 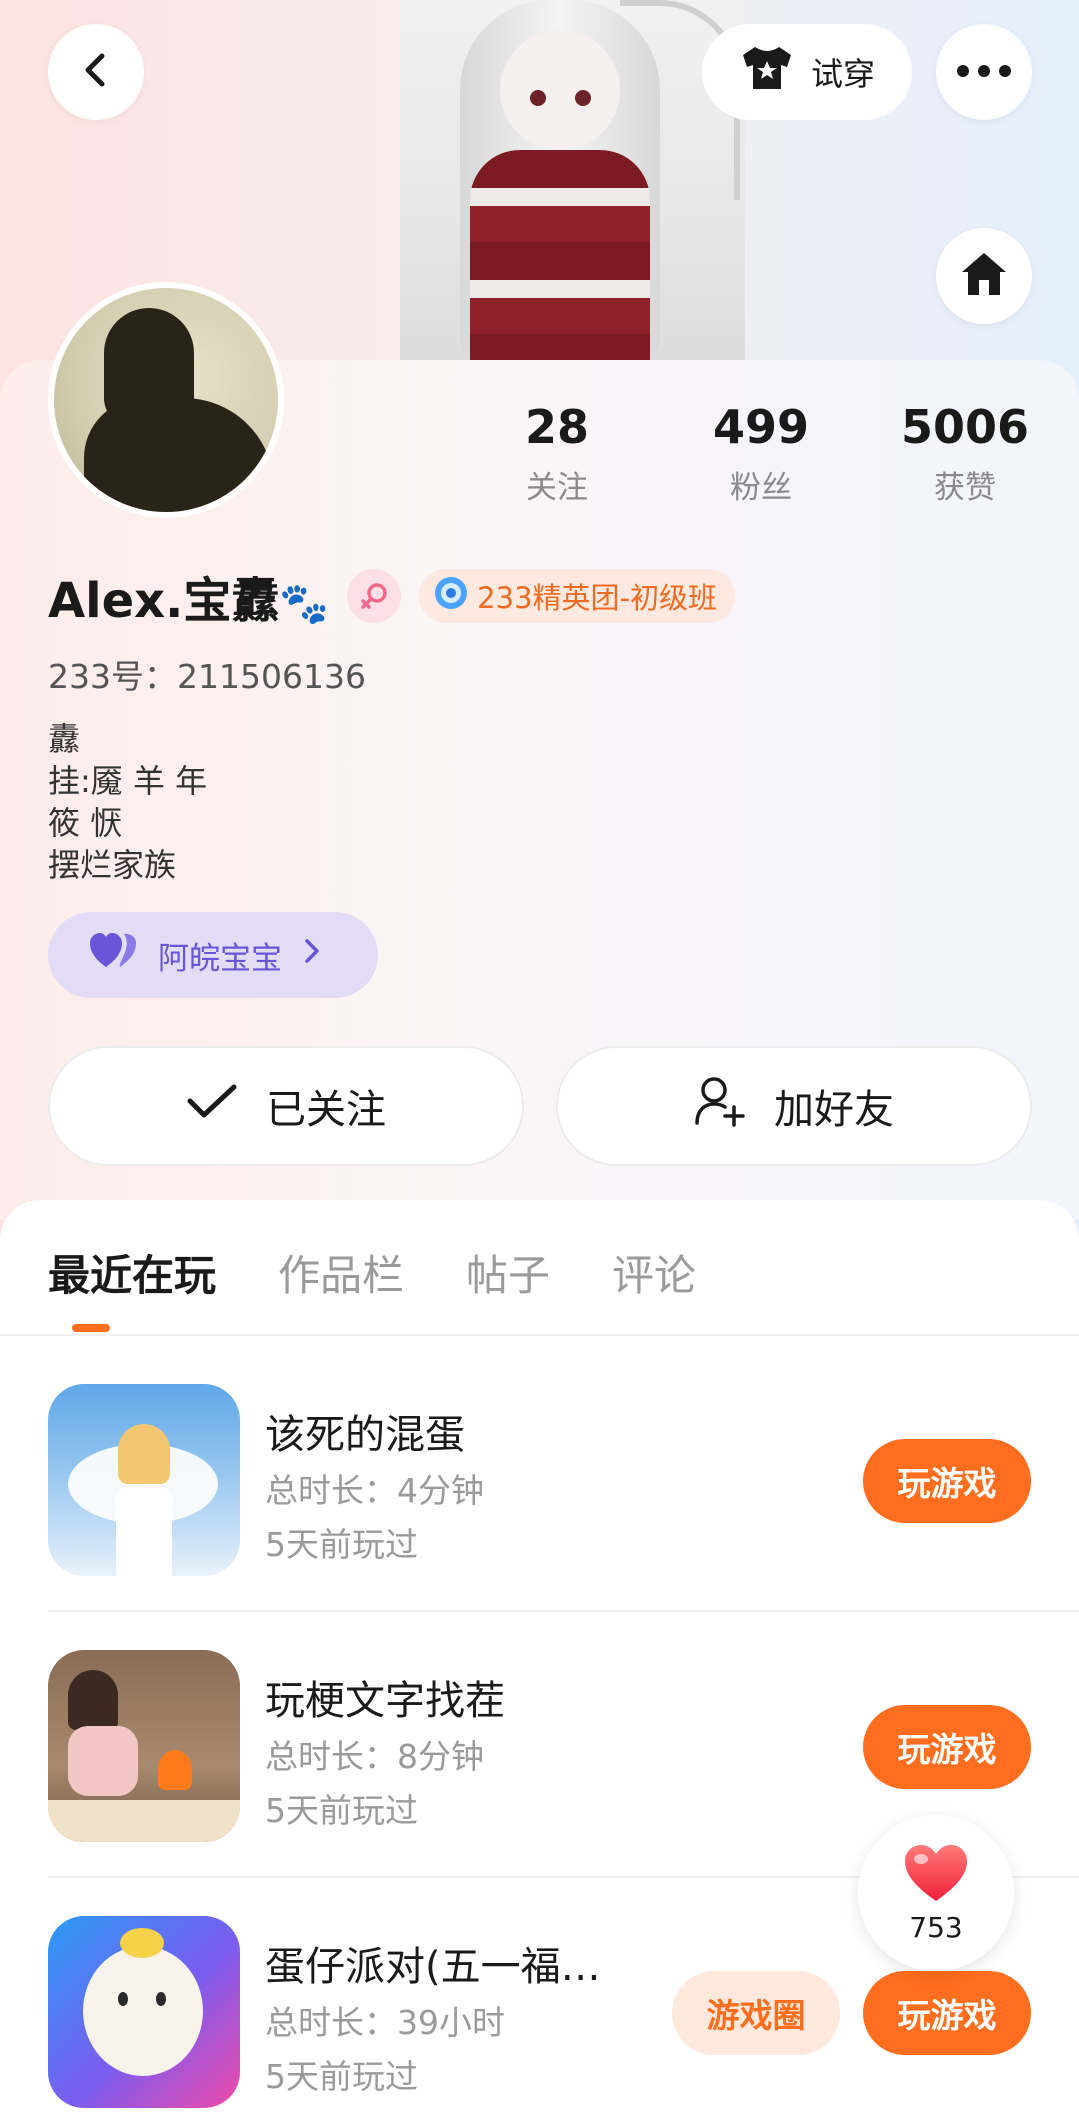 I want to click on like-button: 753, so click(x=936, y=1893).